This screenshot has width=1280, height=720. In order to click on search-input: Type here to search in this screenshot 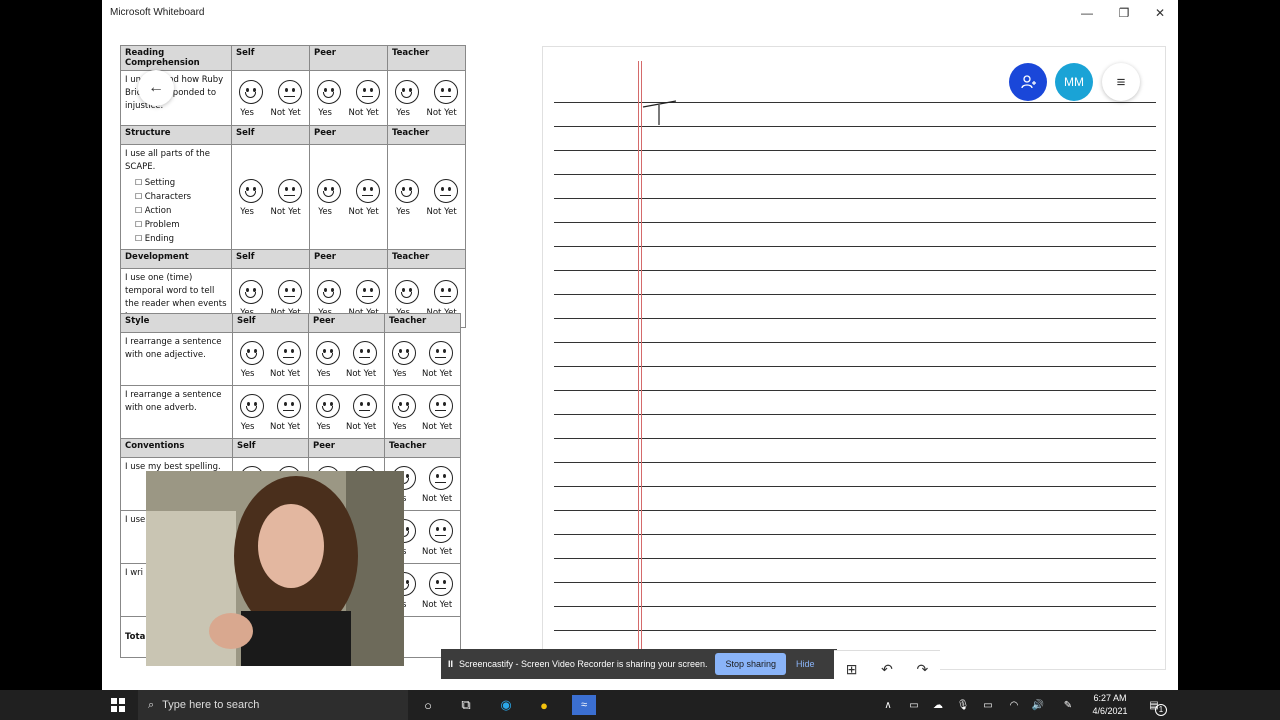, I will do `click(210, 705)`.